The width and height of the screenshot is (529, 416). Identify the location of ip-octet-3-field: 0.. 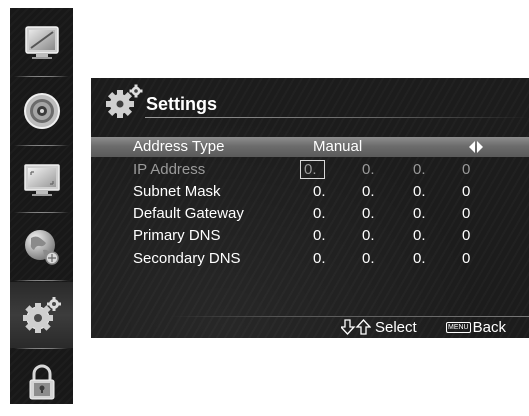
(419, 169).